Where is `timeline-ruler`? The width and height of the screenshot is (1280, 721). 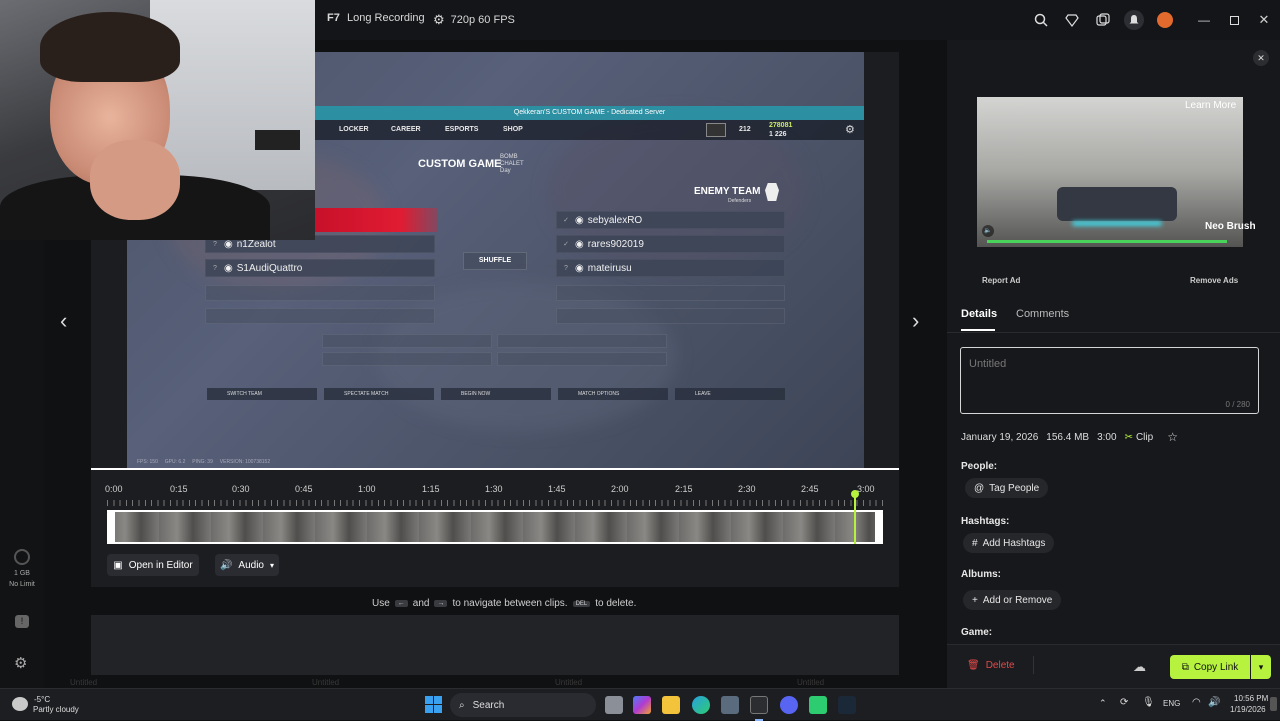 timeline-ruler is located at coordinates (495, 503).